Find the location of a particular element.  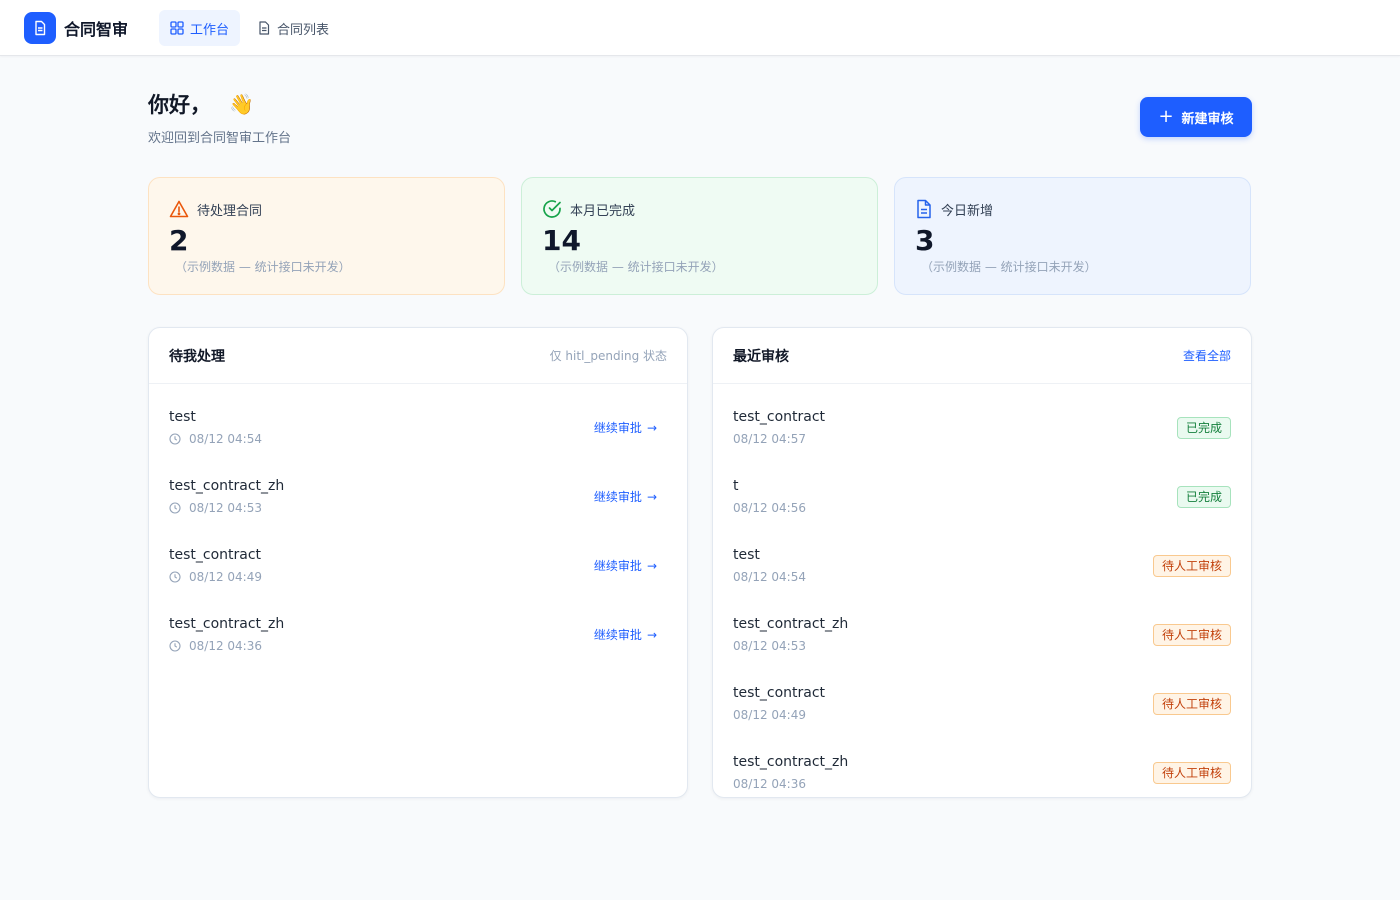

panel-title: 待我处理 is located at coordinates (197, 356).